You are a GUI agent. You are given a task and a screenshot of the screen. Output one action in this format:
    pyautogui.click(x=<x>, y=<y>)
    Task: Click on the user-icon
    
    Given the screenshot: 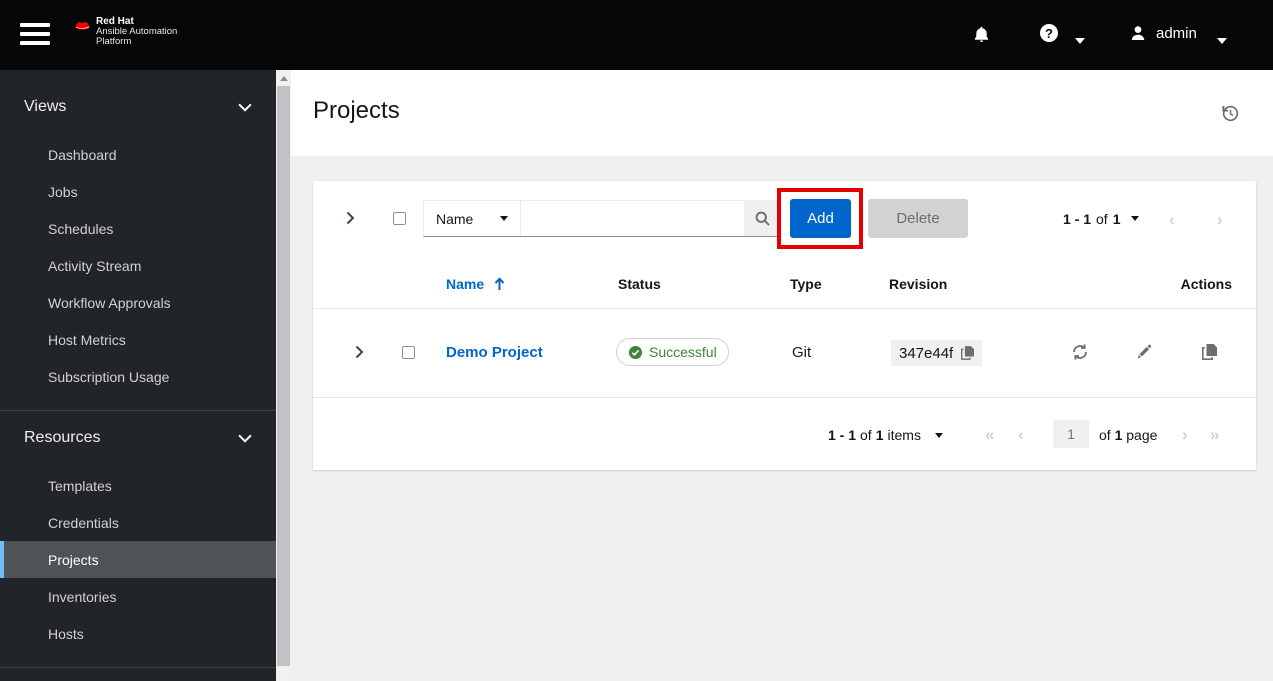 What is the action you would take?
    pyautogui.click(x=1138, y=33)
    